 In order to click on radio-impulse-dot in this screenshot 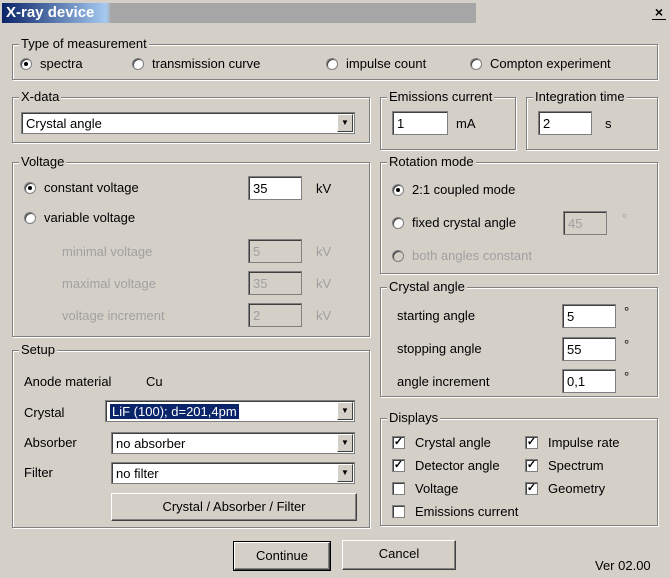, I will do `click(332, 63)`.